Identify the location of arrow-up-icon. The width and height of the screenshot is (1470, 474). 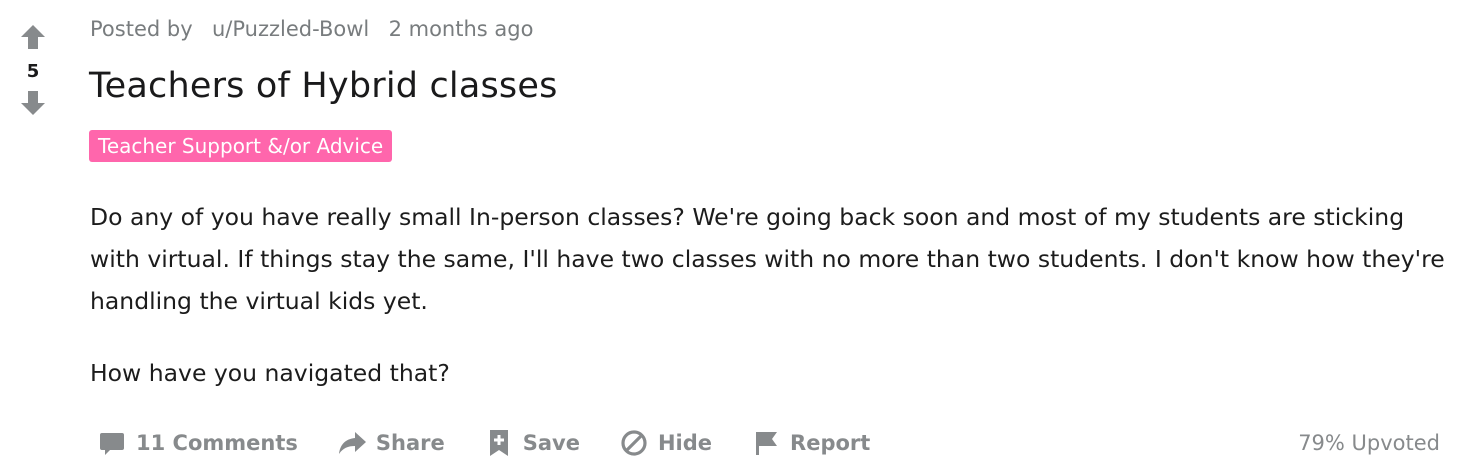
(33, 37).